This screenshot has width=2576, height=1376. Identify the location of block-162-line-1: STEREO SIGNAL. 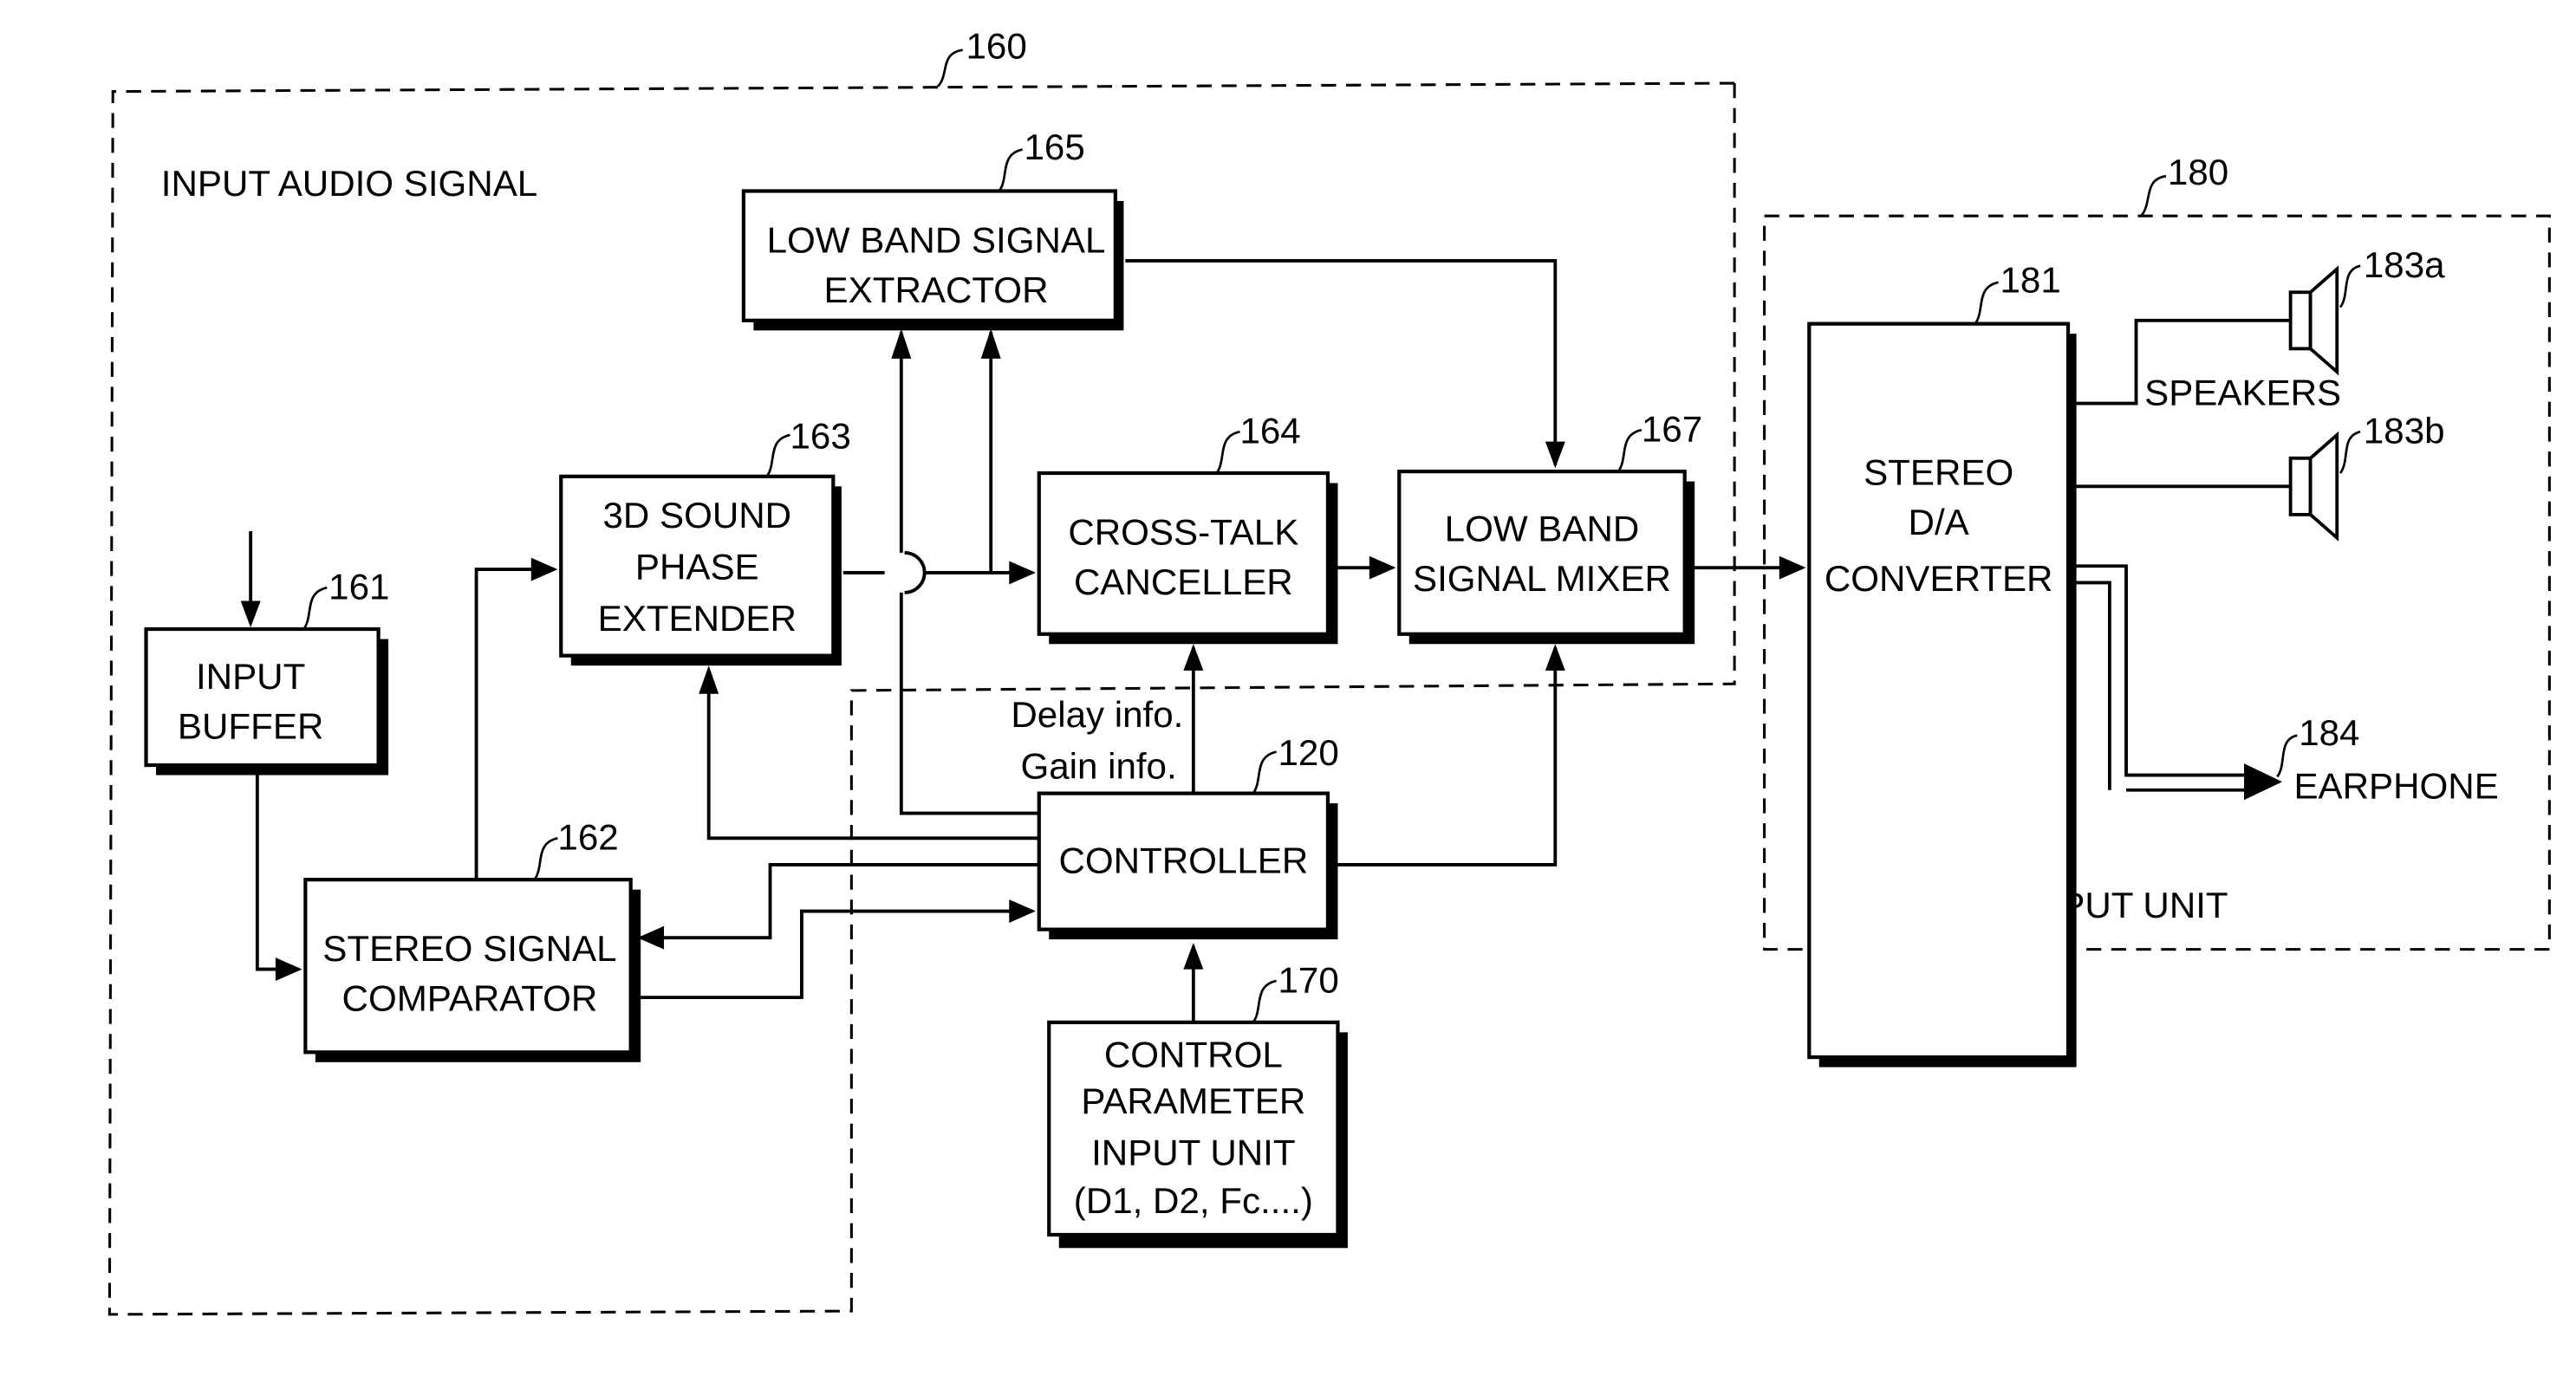
(469, 949).